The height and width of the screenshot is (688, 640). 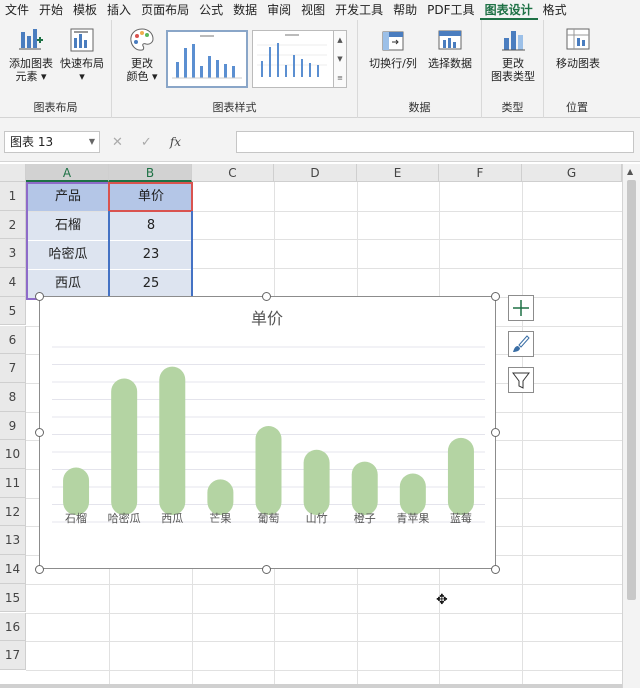 I want to click on row-header-7: 7, so click(x=13, y=368).